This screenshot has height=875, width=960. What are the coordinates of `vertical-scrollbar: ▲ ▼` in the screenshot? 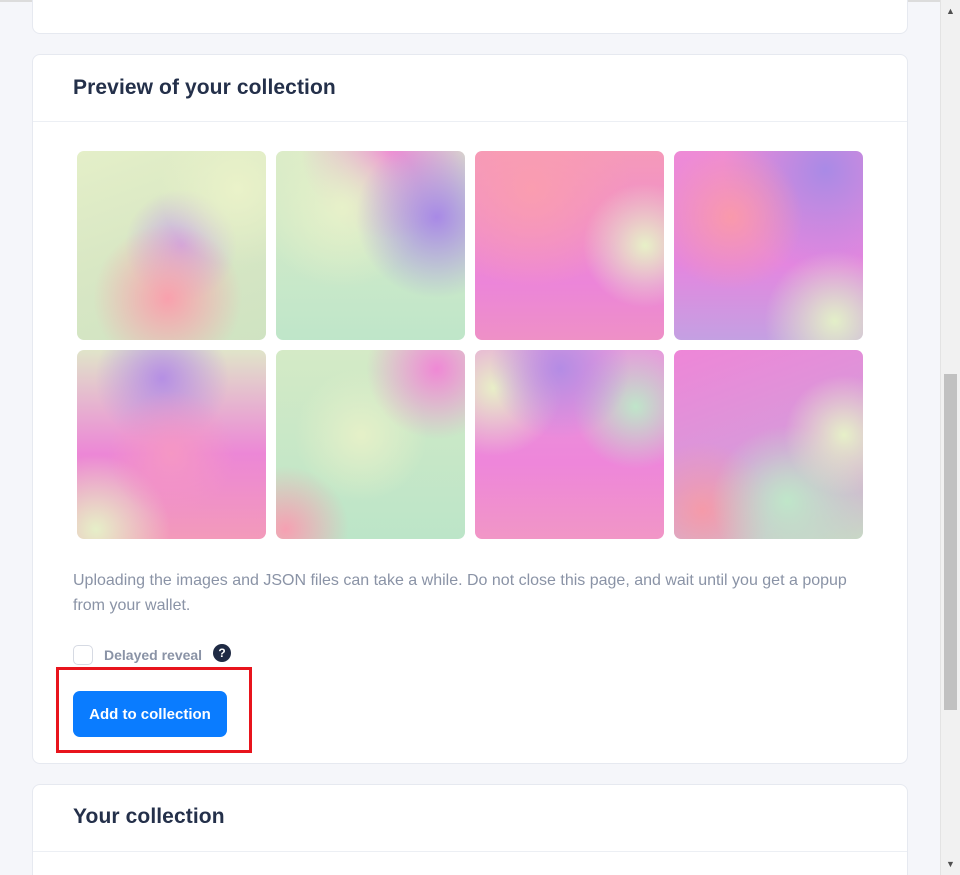 It's located at (950, 437).